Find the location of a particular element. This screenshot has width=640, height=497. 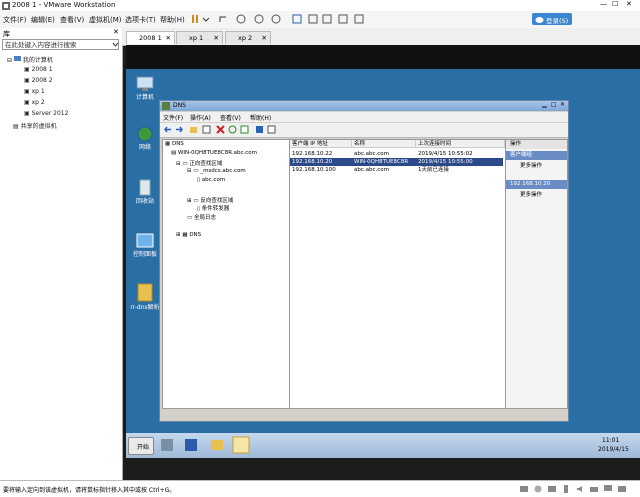

up-folder-icon is located at coordinates (193, 129).